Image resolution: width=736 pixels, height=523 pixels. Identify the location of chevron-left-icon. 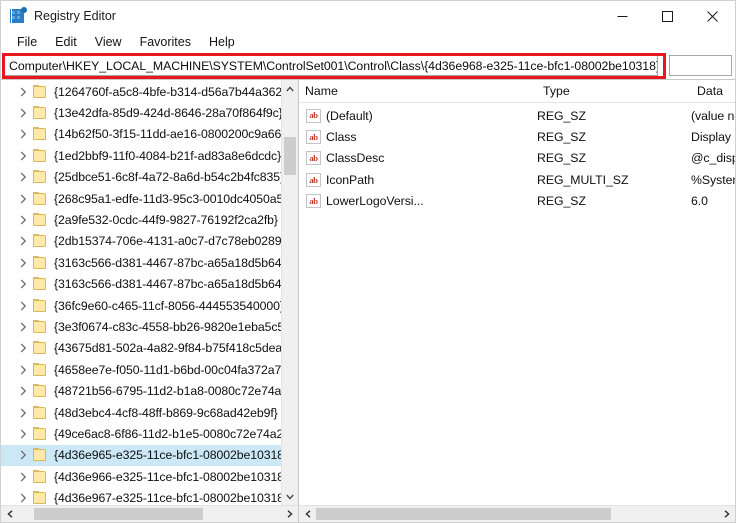
(307, 514).